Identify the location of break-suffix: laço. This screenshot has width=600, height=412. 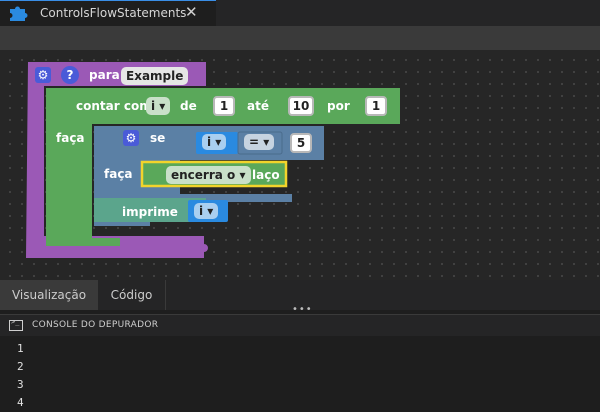
(266, 175).